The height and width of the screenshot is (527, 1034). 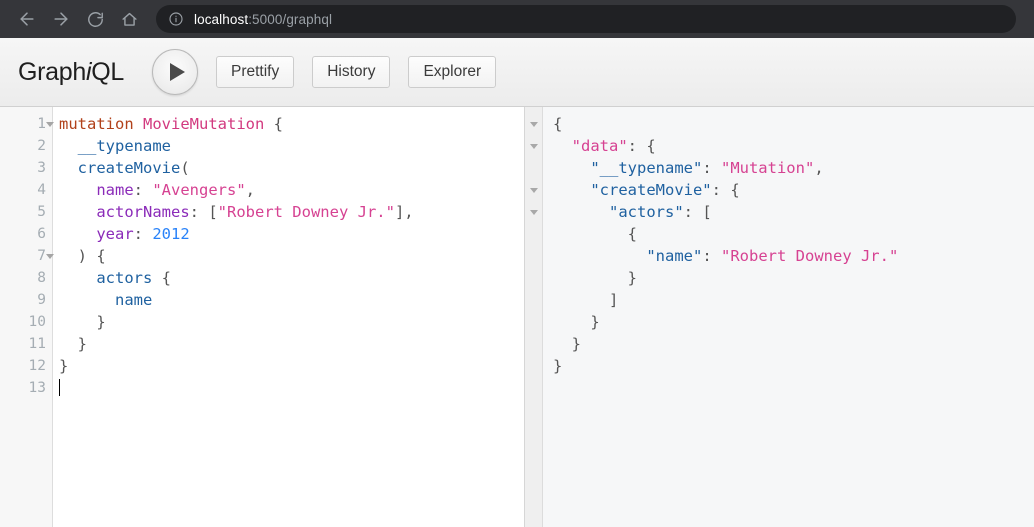 What do you see at coordinates (291, 234) in the screenshot?
I see `code-line: year: 2012` at bounding box center [291, 234].